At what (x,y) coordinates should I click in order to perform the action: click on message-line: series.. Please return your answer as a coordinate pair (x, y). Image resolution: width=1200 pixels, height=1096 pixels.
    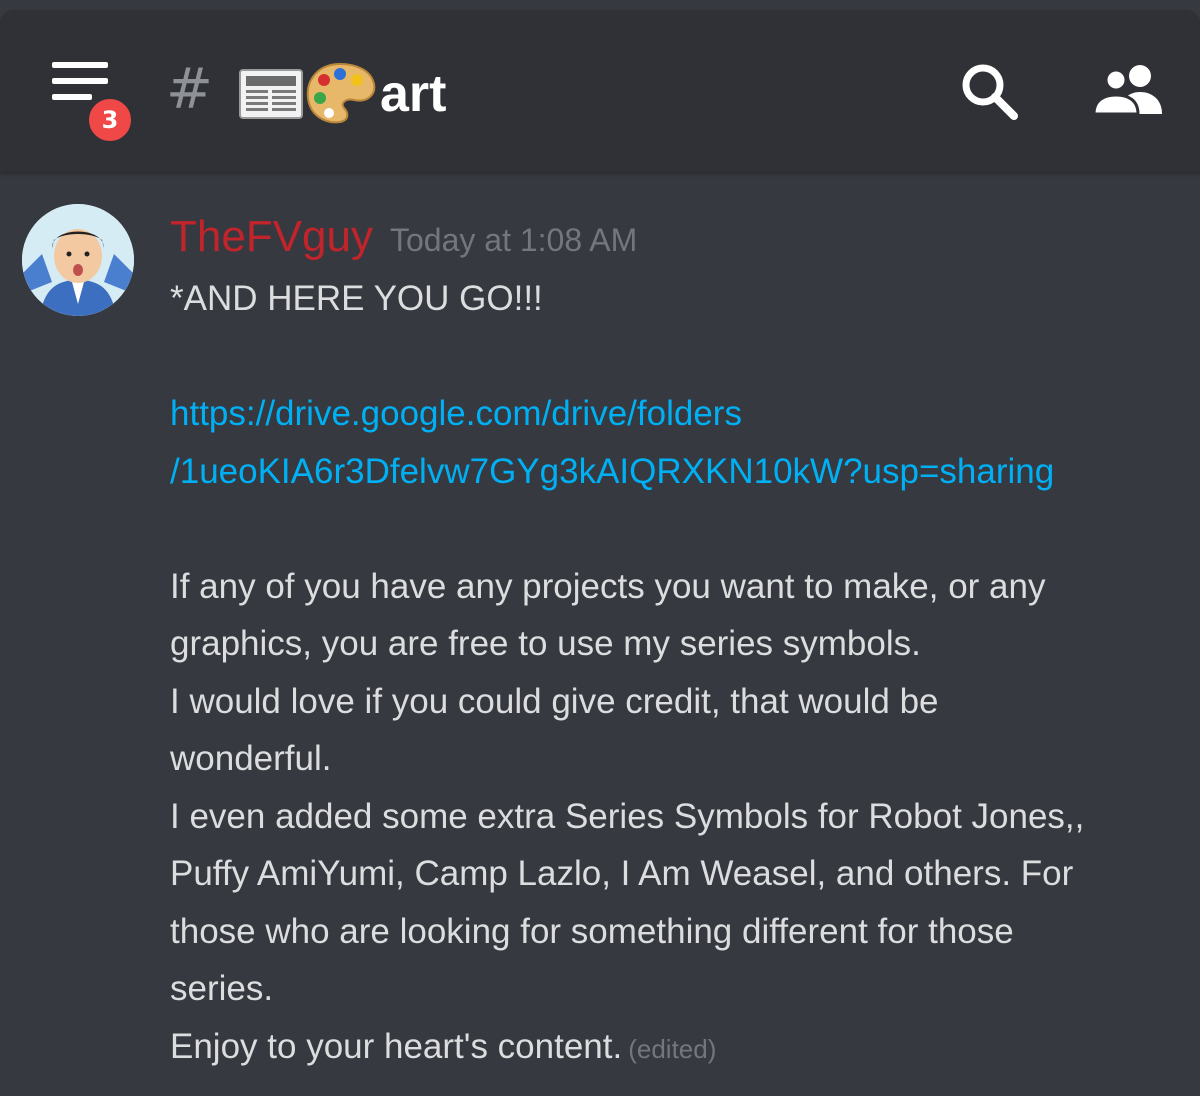
    Looking at the image, I should click on (222, 988).